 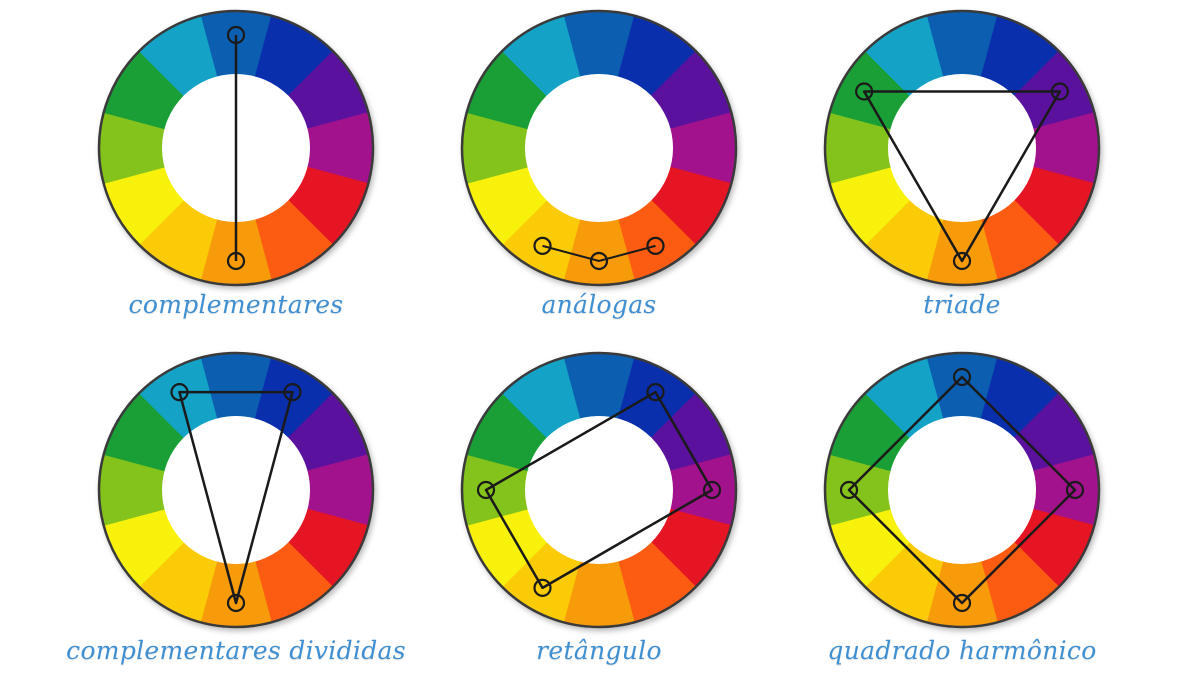 I want to click on caption-retangulo: retângulo, so click(x=599, y=650).